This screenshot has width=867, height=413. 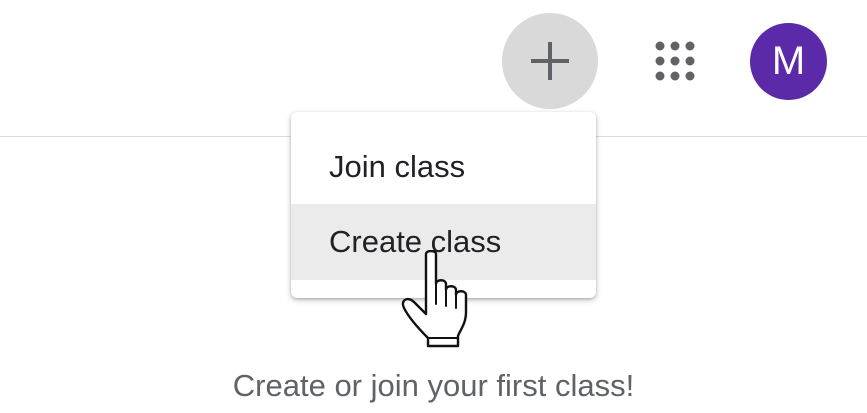 I want to click on empty-state-message: Create or join your first class!, so click(x=433, y=385).